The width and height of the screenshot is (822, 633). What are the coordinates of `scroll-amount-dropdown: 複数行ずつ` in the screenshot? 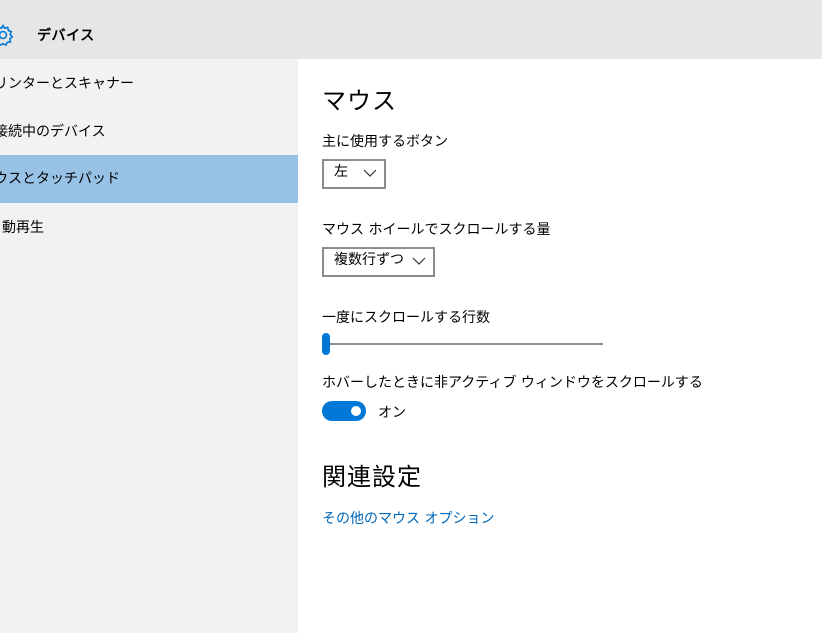 It's located at (378, 262).